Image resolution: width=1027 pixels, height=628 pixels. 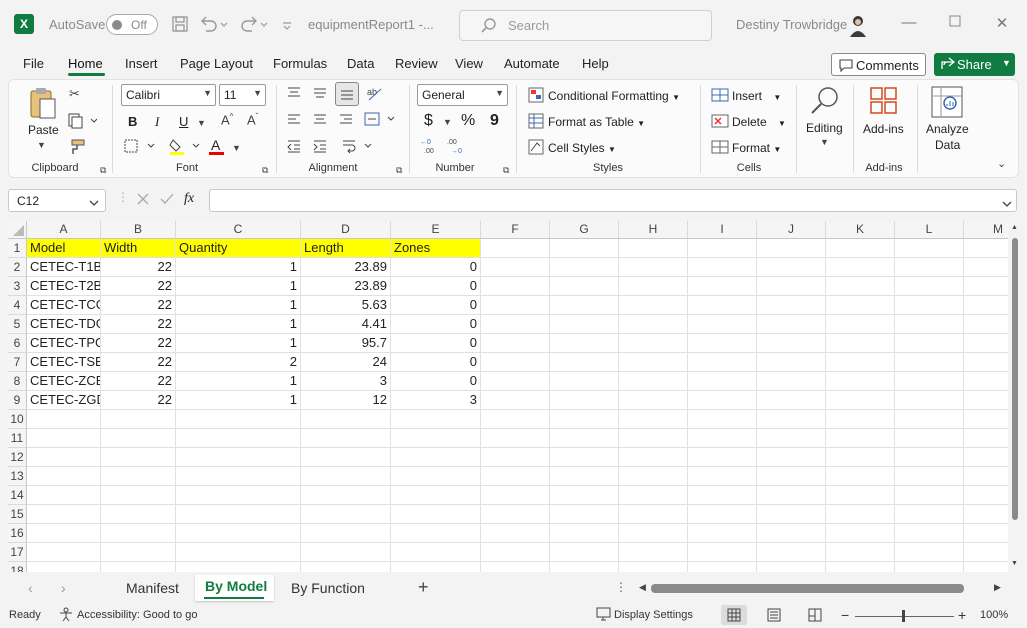 I want to click on table-cell: 1, so click(x=238, y=343).